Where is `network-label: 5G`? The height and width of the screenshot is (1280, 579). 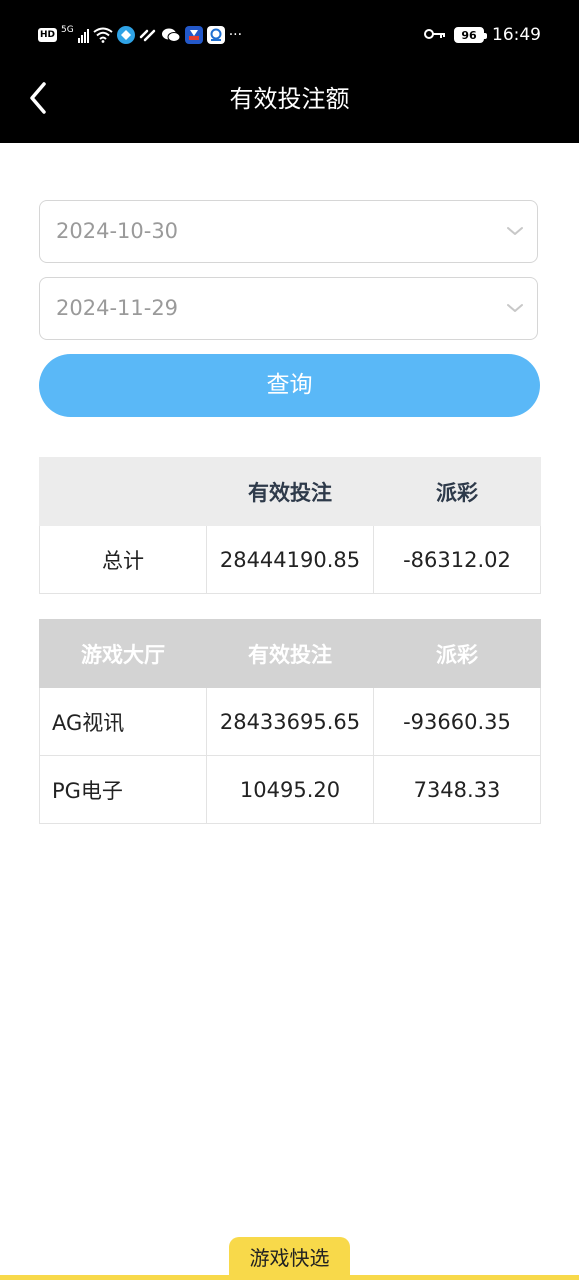
network-label: 5G is located at coordinates (67, 30).